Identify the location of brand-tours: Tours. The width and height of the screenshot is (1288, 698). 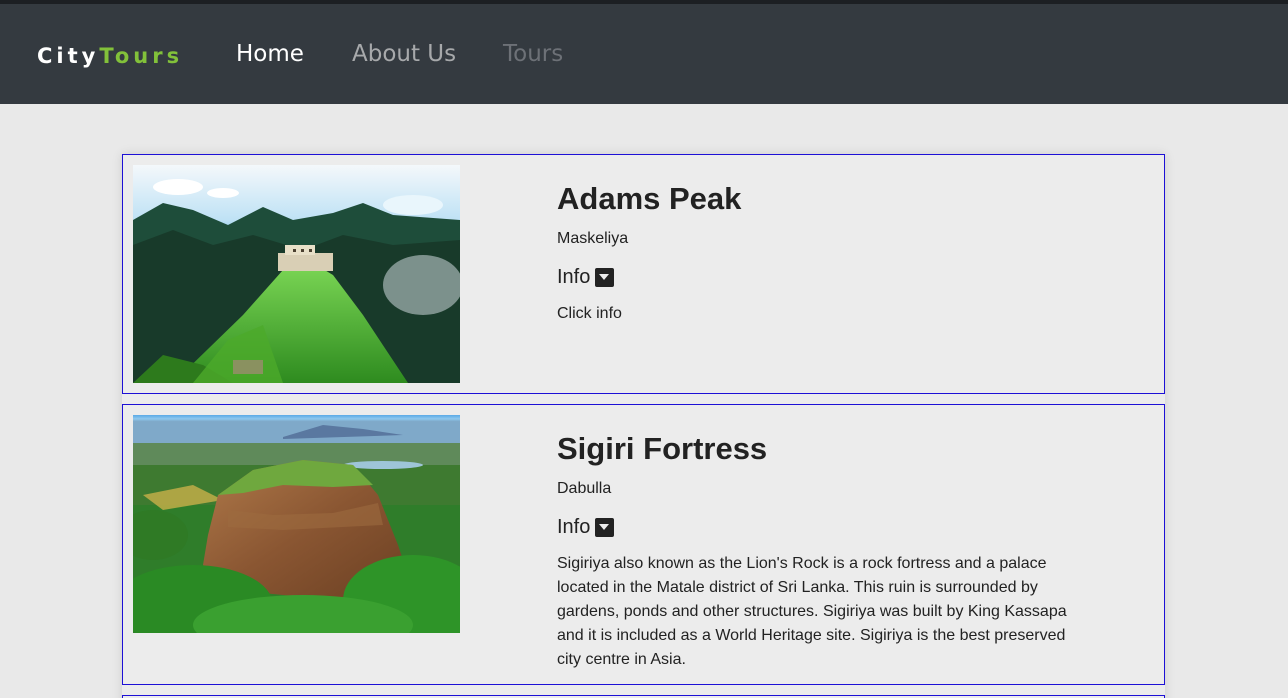
(141, 56).